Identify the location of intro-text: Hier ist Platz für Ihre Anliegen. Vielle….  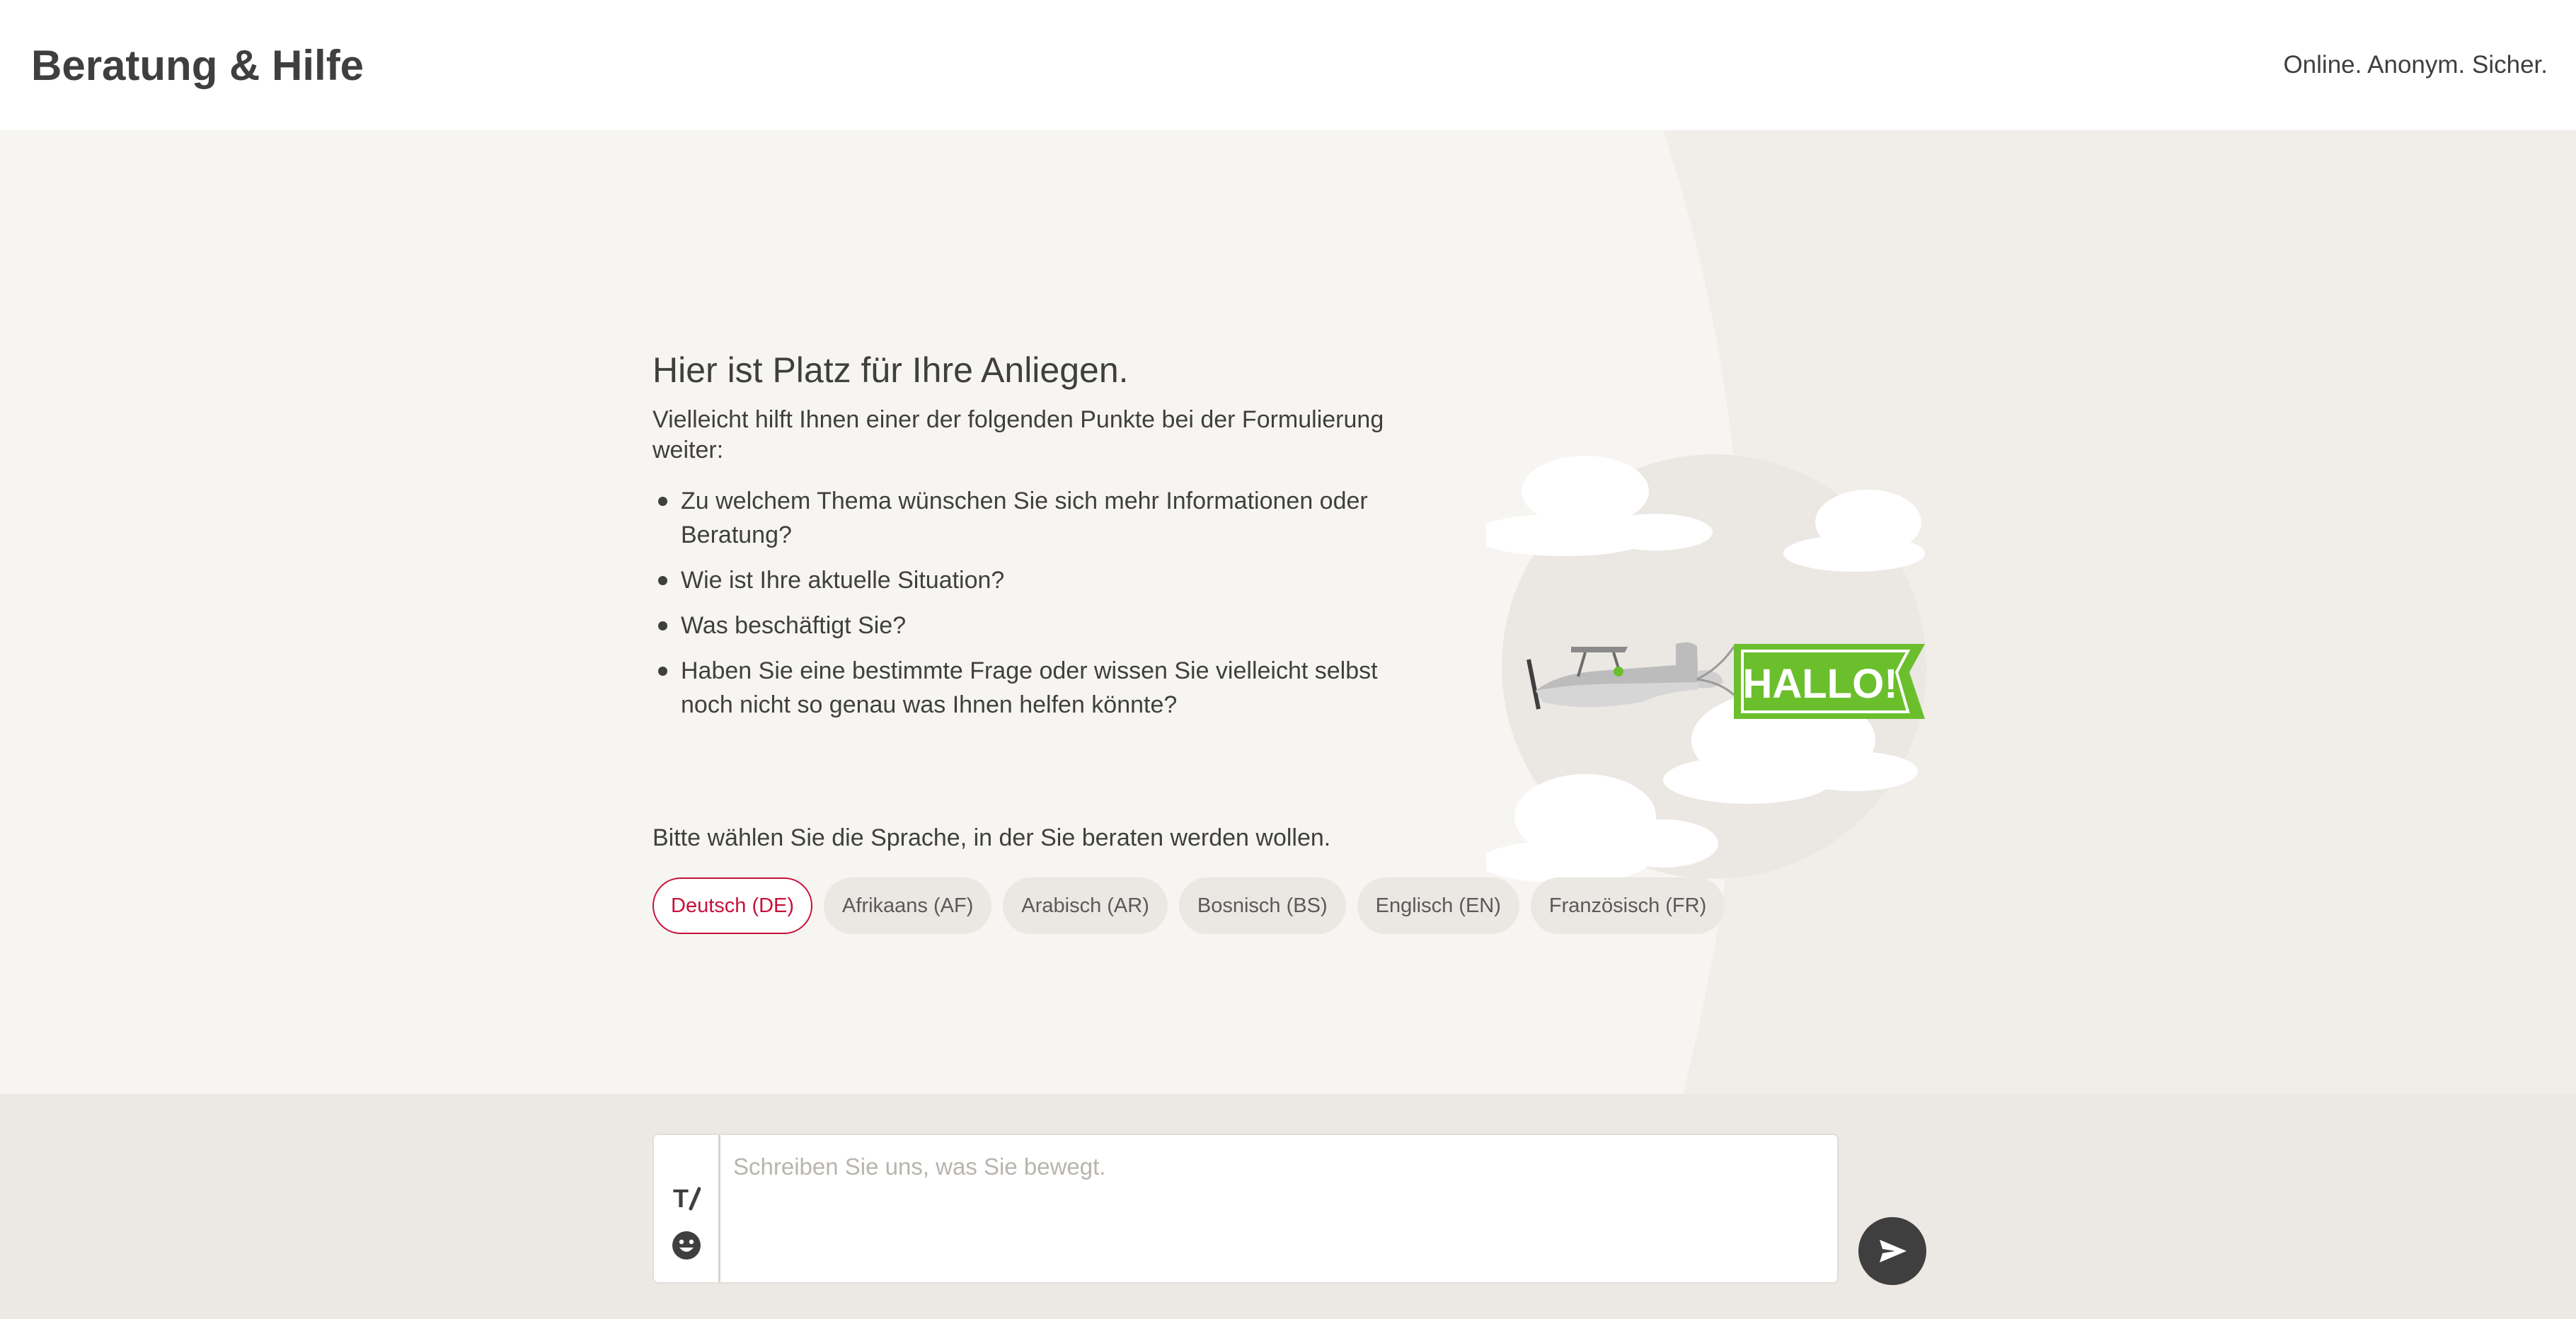
(1035, 541).